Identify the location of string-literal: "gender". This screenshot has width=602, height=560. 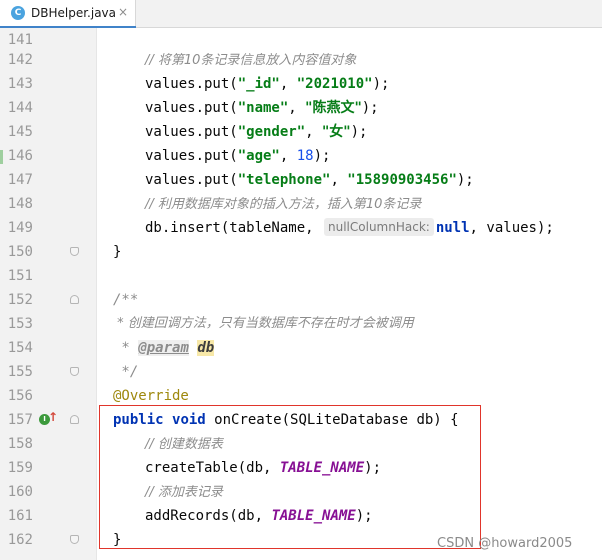
(271, 132).